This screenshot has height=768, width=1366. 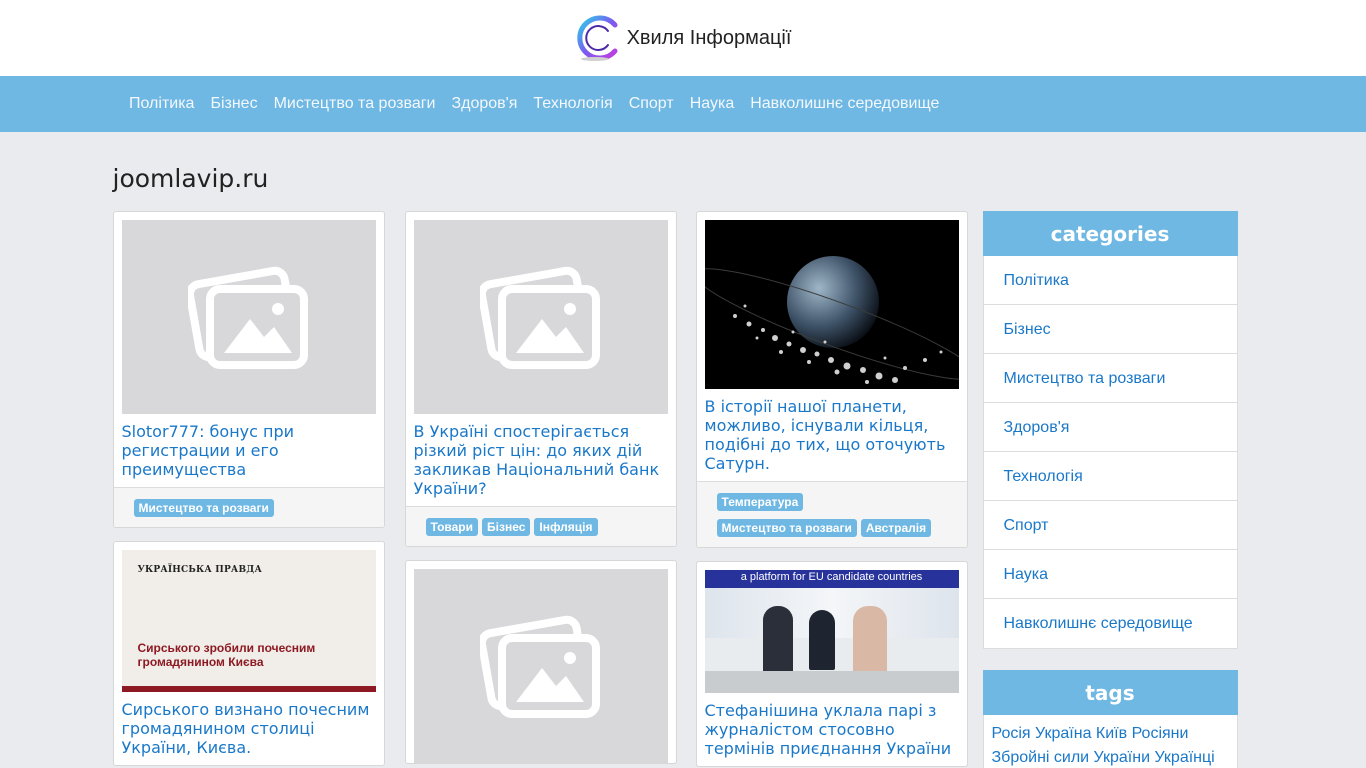 I want to click on planet-image, so click(x=831, y=304).